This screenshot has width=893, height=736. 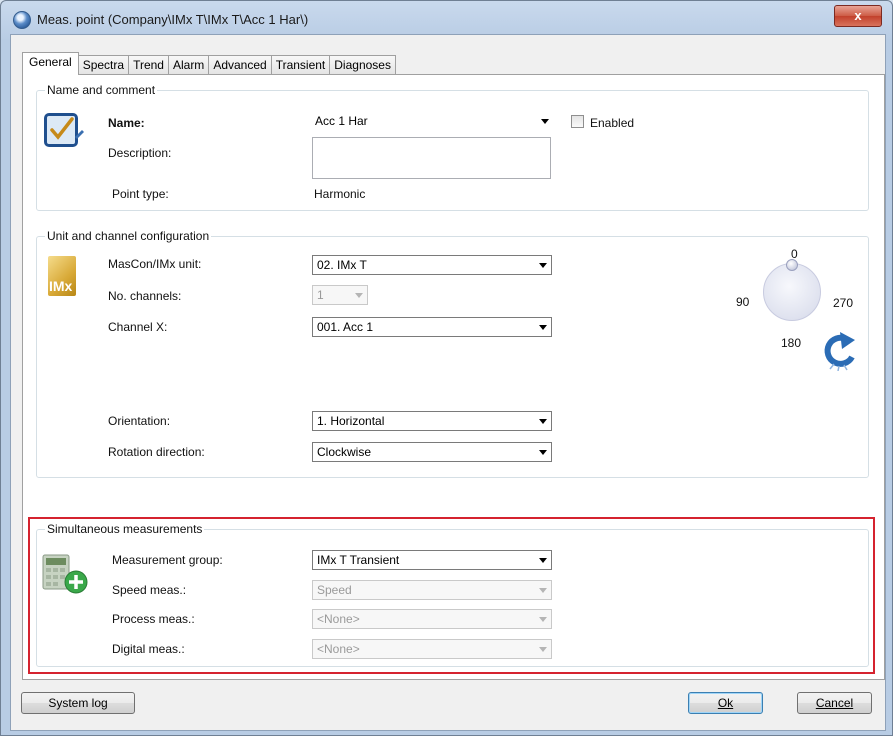 I want to click on dial-label-270: 270, so click(x=843, y=303).